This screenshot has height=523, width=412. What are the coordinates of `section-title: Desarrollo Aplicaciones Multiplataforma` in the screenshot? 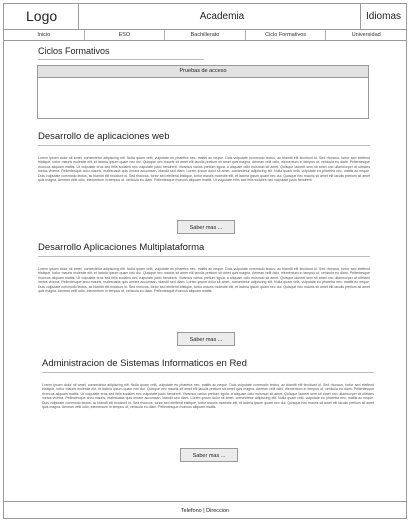 It's located at (121, 247).